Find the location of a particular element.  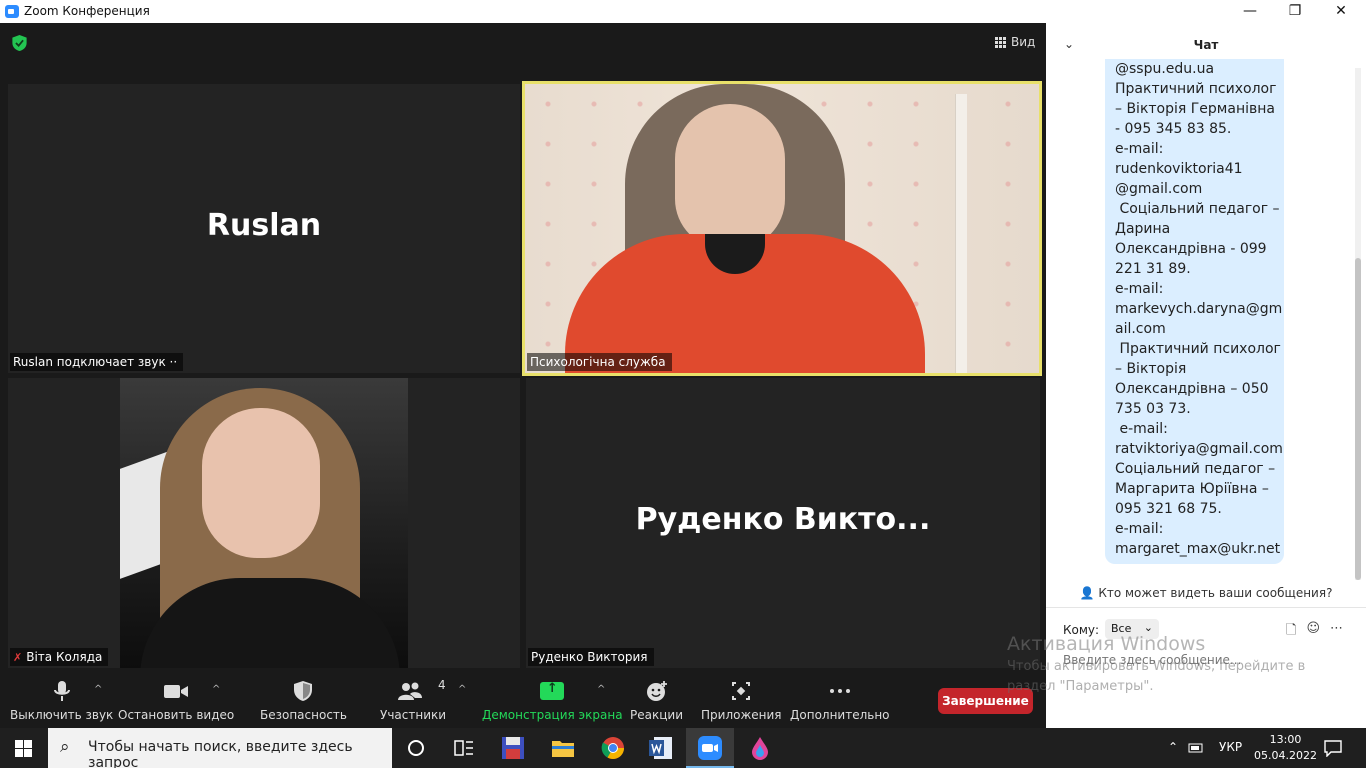

taskbar-search-placeholder: Чтобы начать поиск, введите здесь запрос is located at coordinates (220, 753).